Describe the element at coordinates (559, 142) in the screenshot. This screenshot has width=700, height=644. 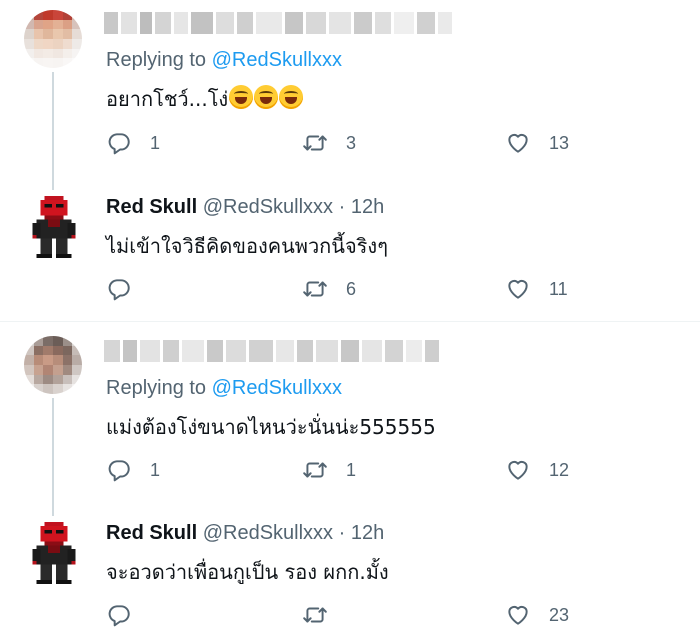
I see `like-count: 13` at that location.